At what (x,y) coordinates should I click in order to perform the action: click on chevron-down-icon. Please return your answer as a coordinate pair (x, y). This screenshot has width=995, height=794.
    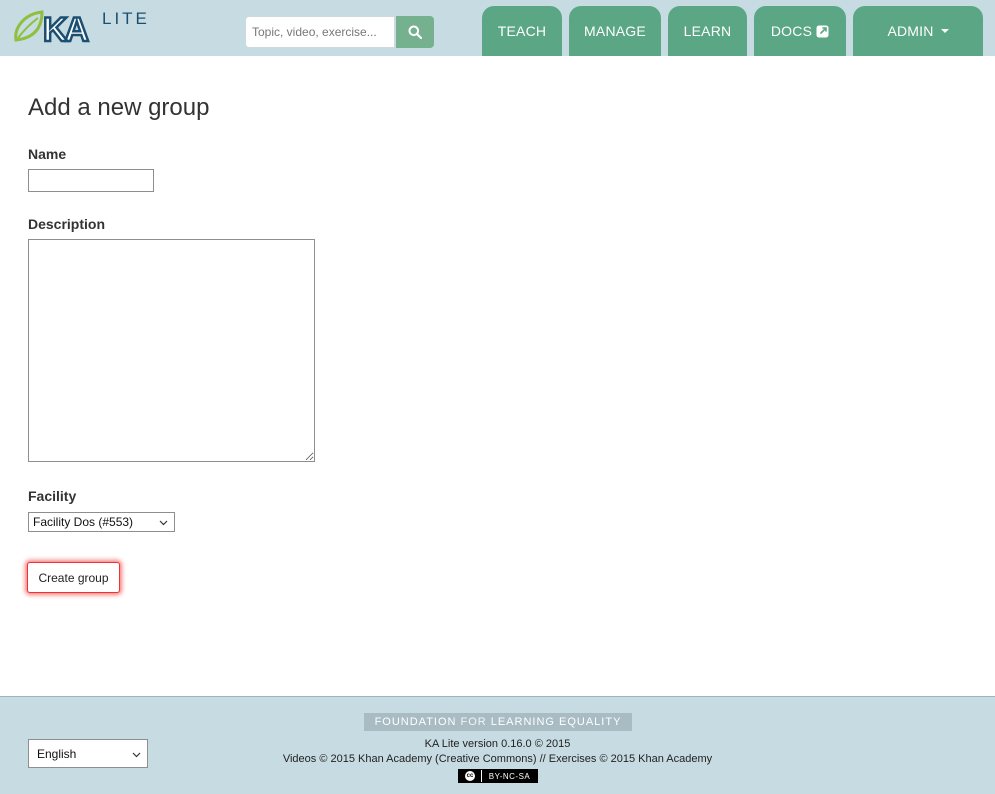
    Looking at the image, I should click on (163, 523).